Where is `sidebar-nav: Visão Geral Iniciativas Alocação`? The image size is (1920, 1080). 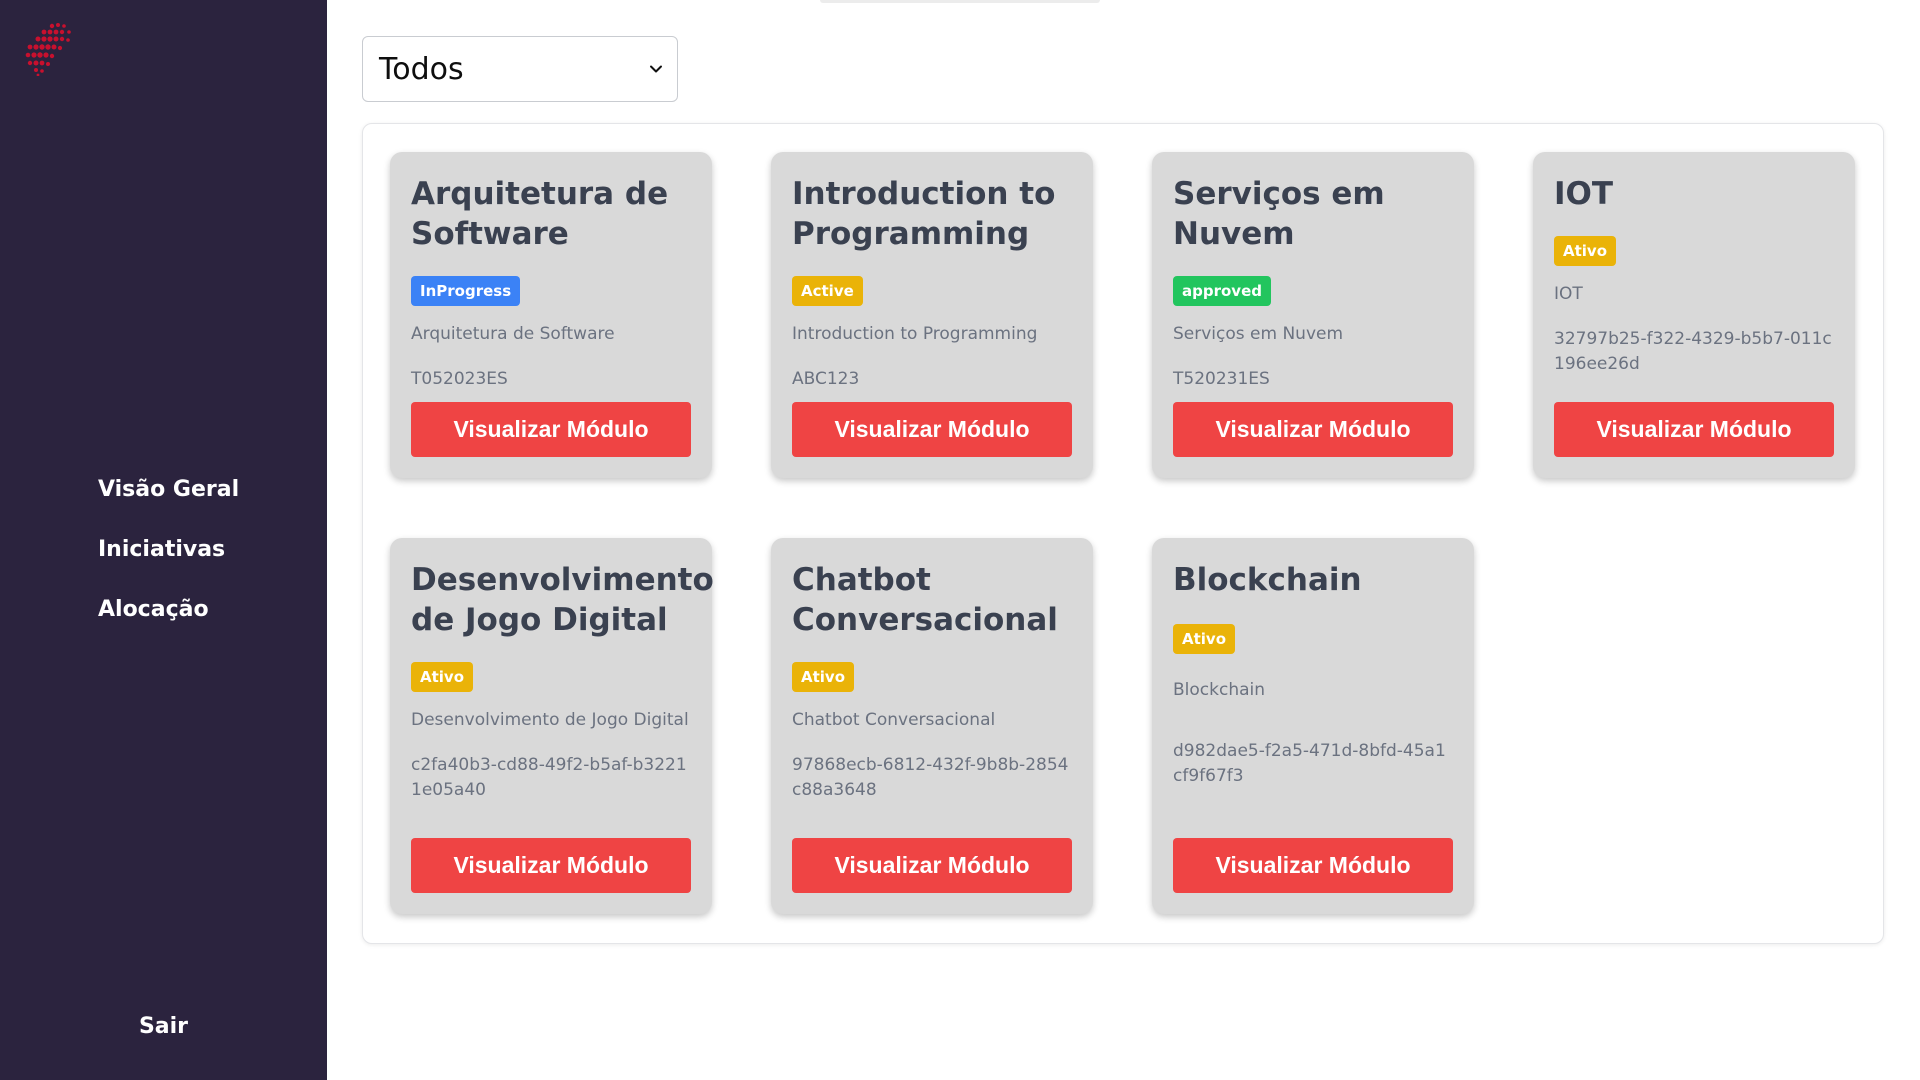
sidebar-nav: Visão Geral Iniciativas Alocação is located at coordinates (168, 563).